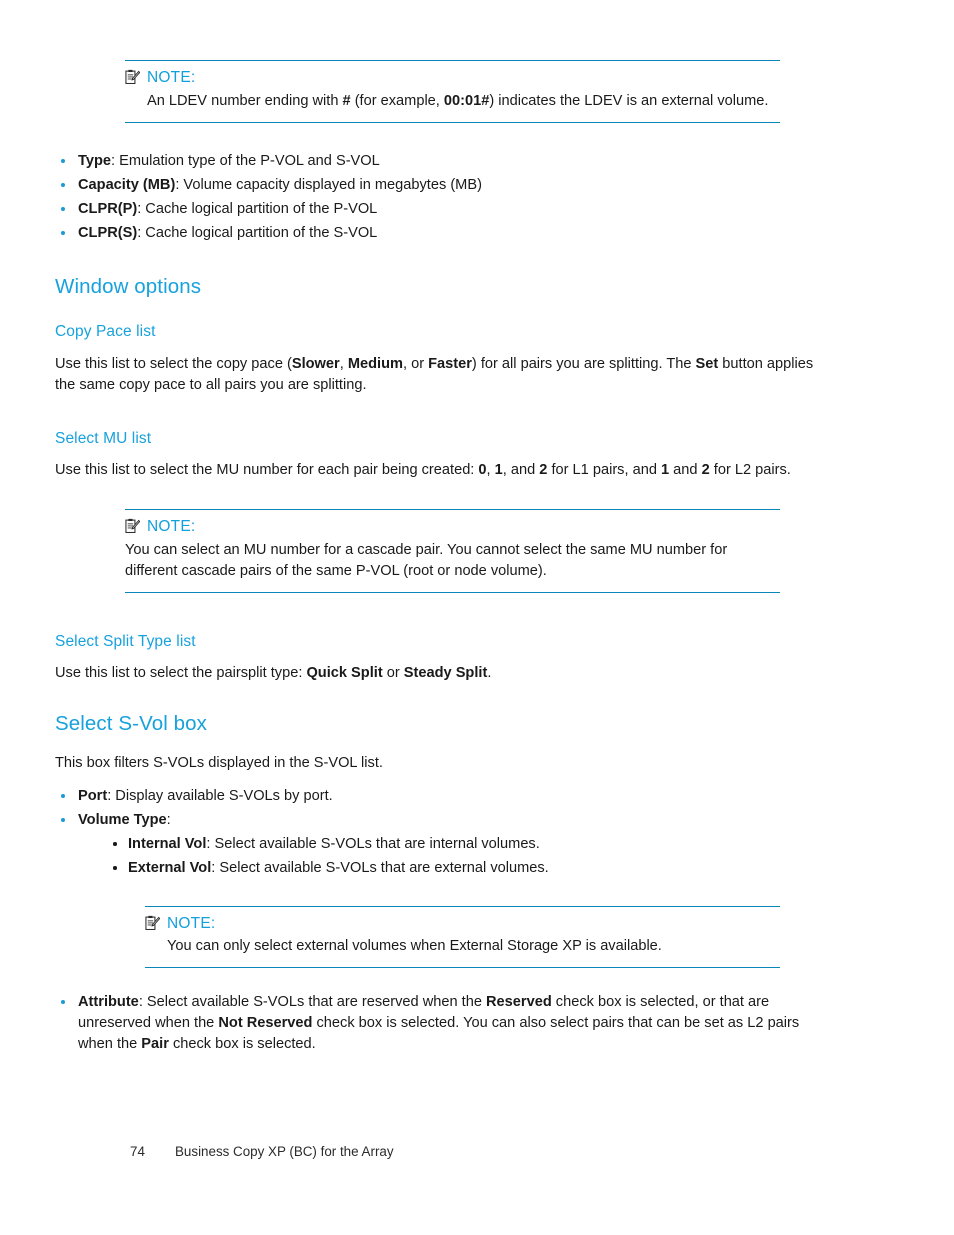  What do you see at coordinates (346, 100) in the screenshot?
I see `note-text-hash: #` at bounding box center [346, 100].